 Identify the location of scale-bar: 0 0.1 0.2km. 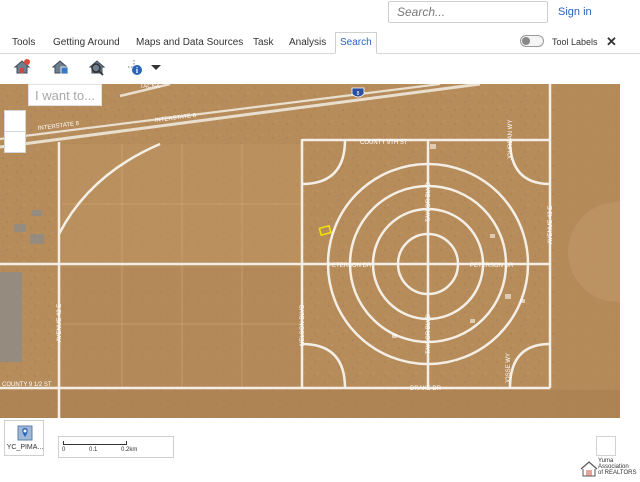
(116, 447).